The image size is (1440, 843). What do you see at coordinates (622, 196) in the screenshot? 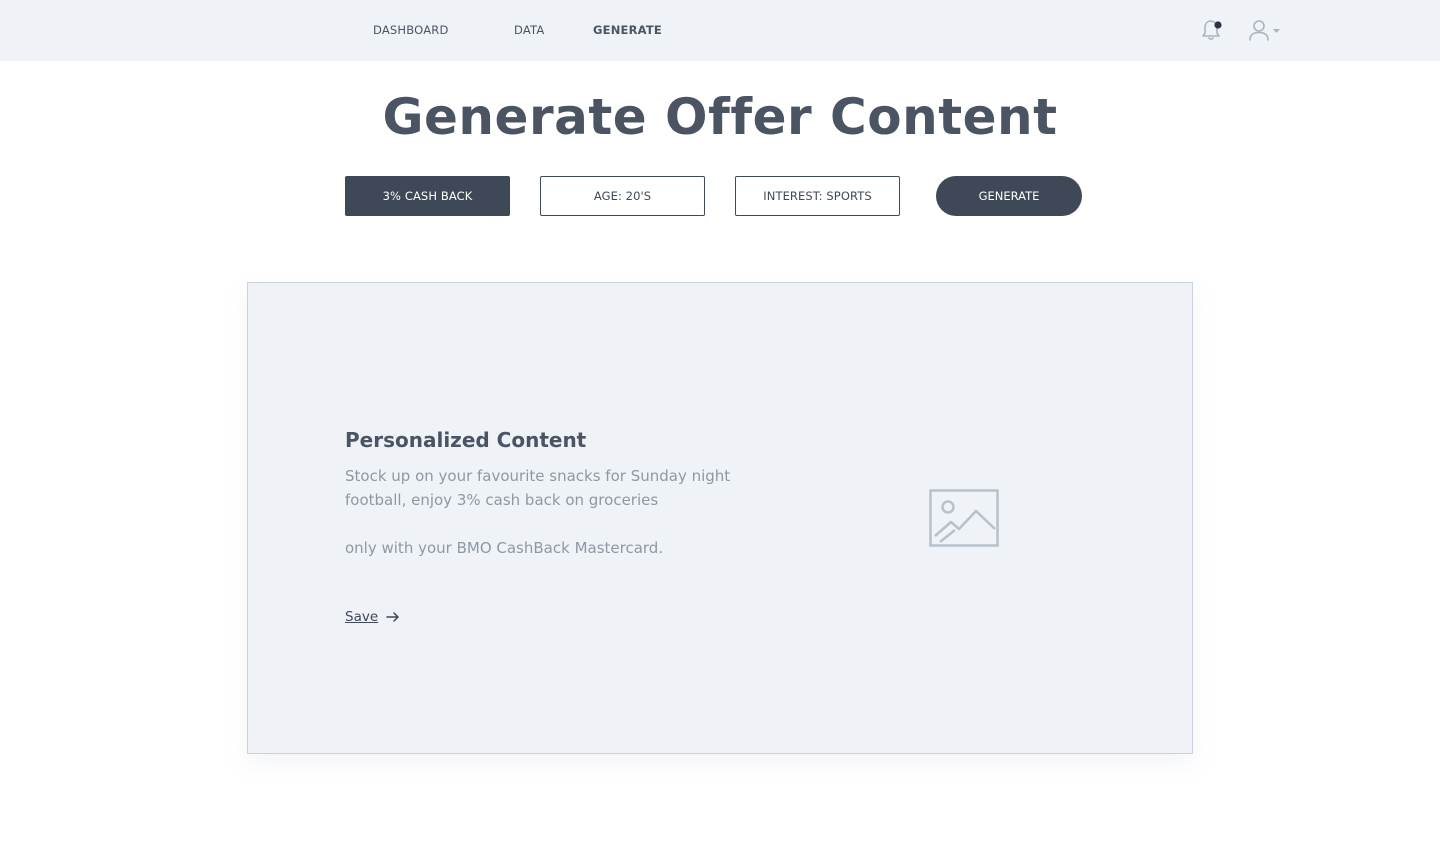
I see `age-filter-chip: AGE: 20'S` at bounding box center [622, 196].